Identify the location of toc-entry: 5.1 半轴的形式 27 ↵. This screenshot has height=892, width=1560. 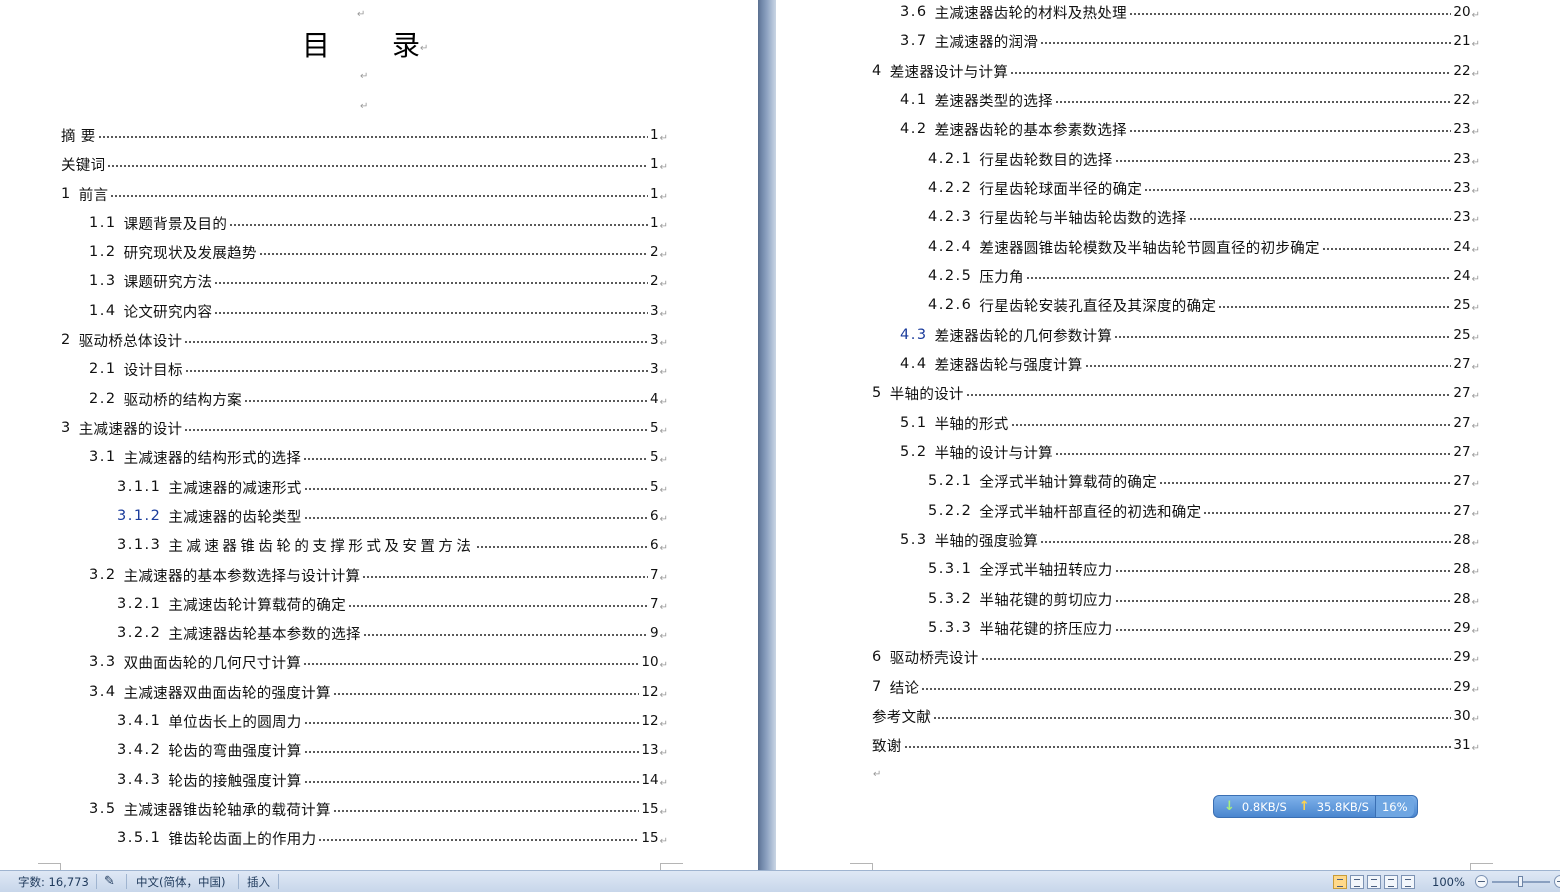
(1190, 423).